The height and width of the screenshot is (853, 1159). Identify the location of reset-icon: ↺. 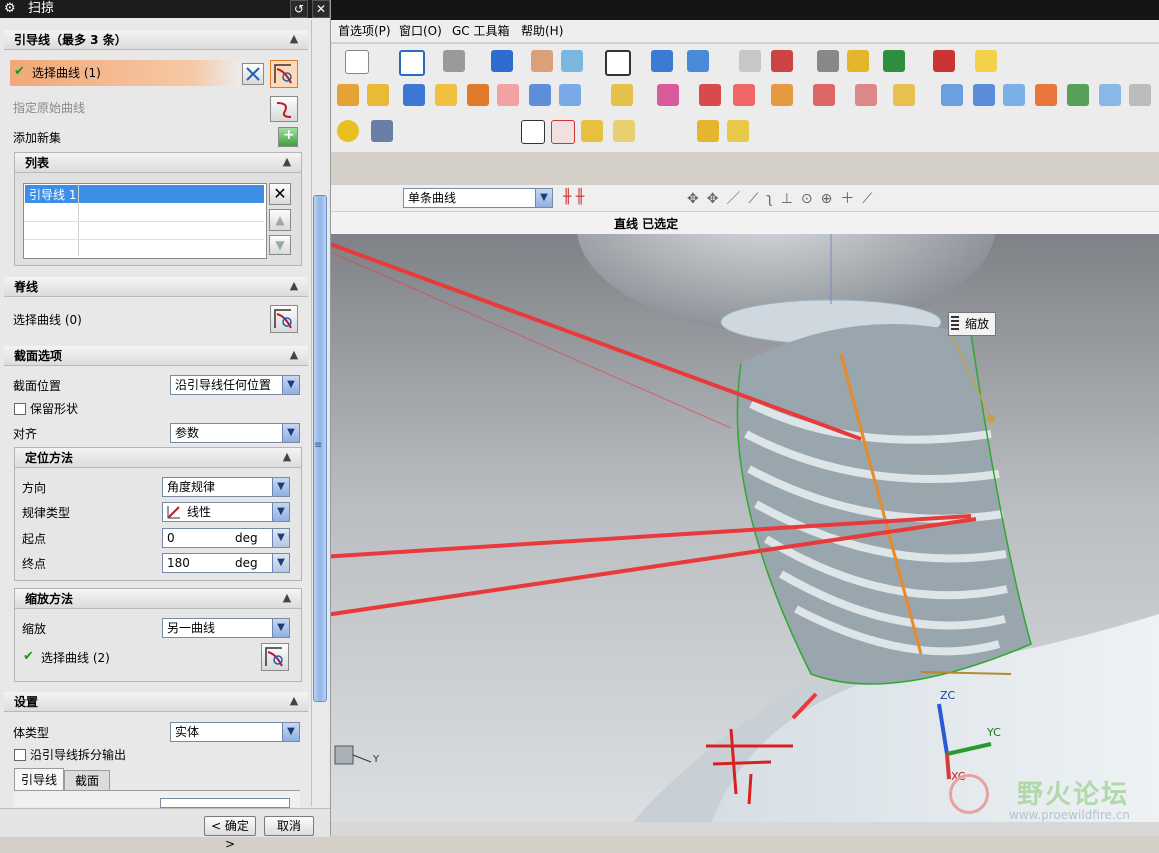
(299, 9).